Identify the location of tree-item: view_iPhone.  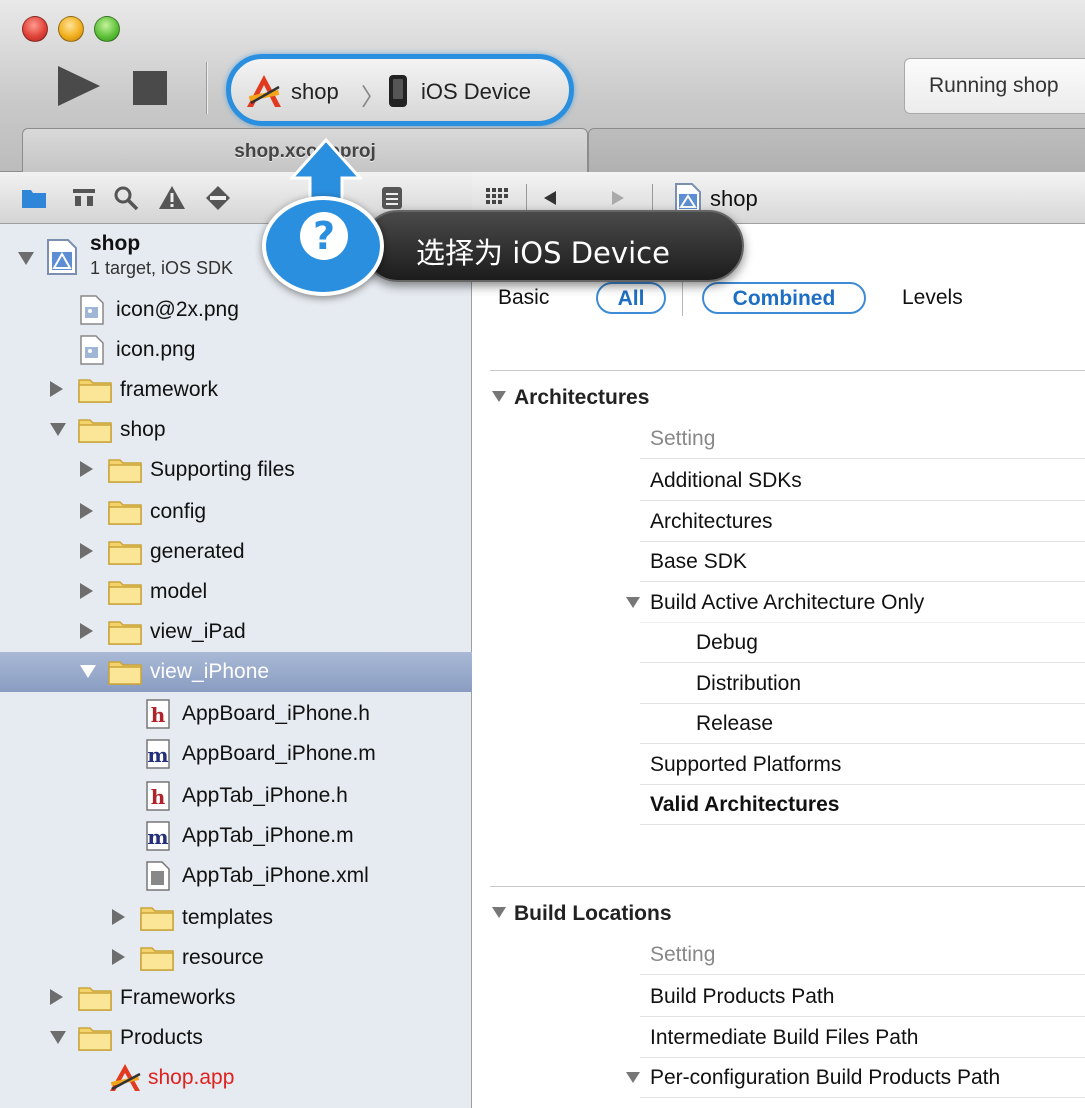
(236, 672).